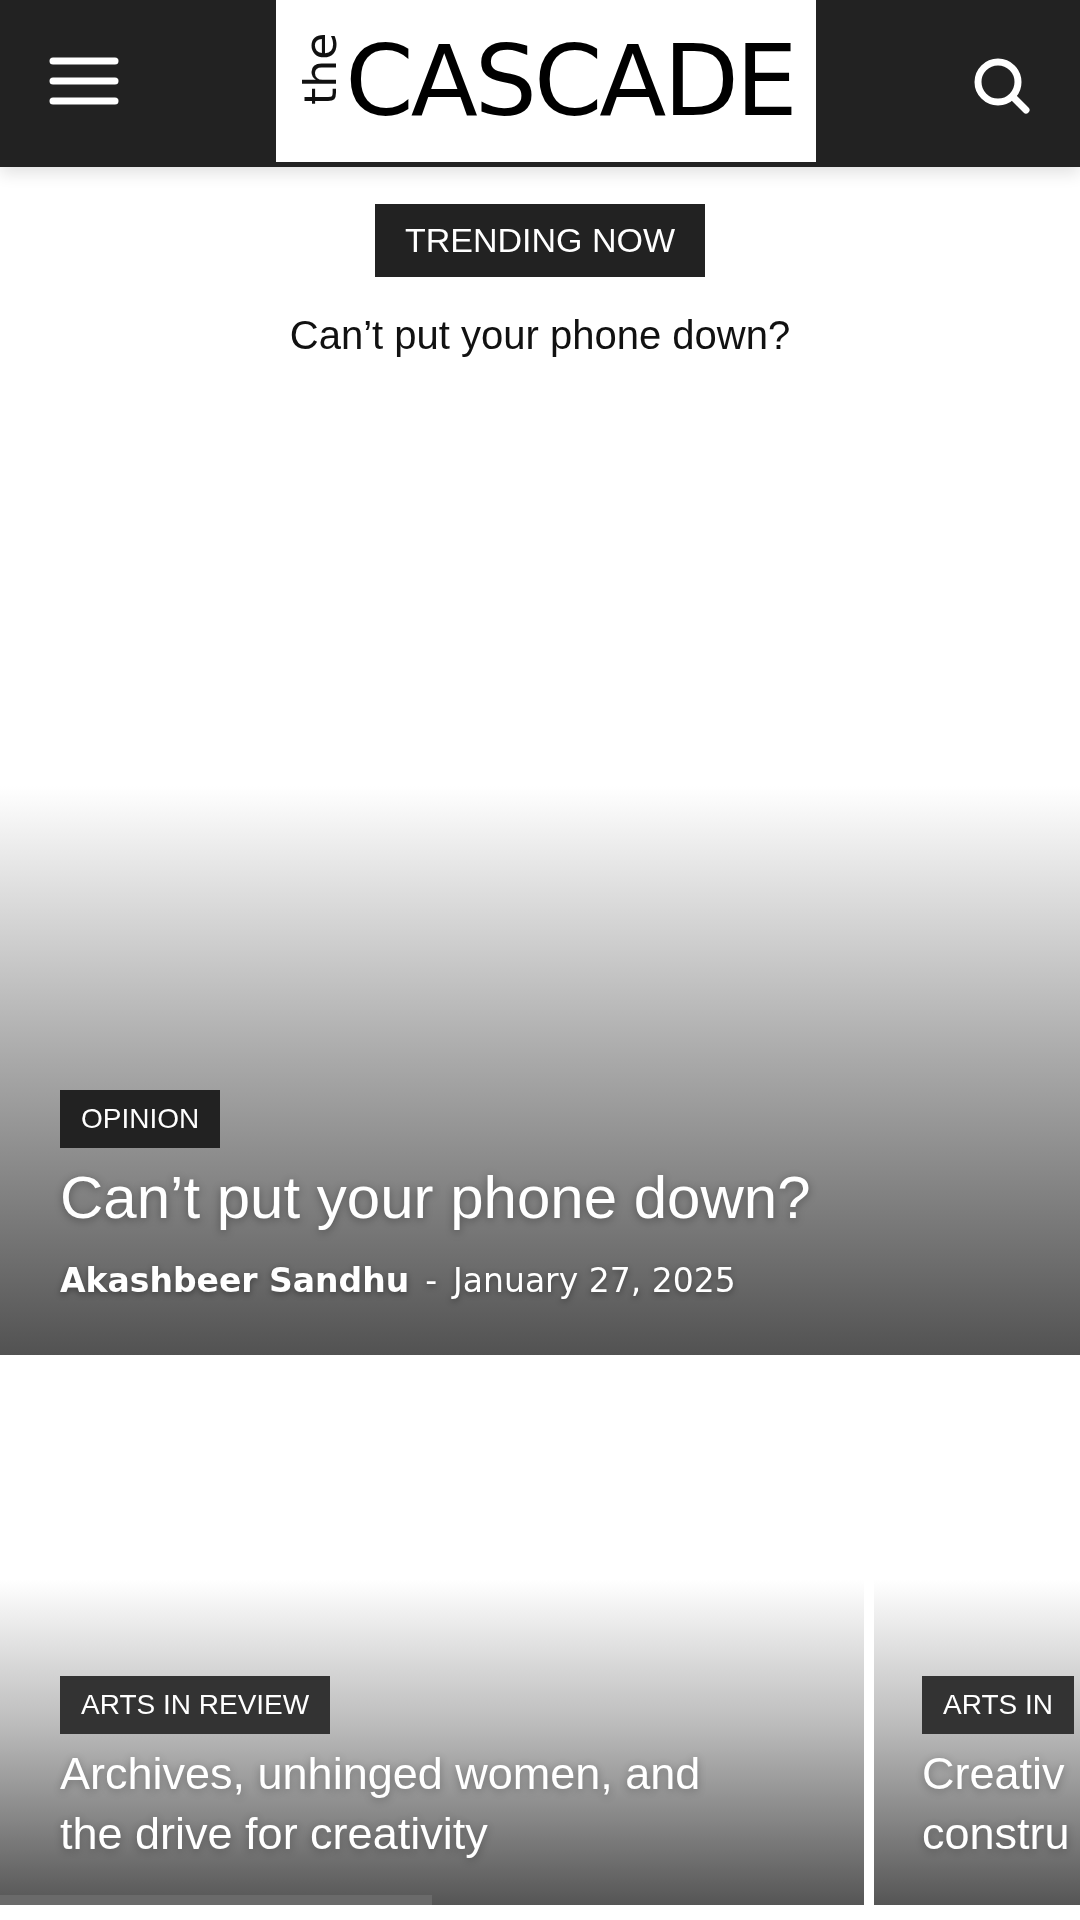 The image size is (1080, 1920). Describe the element at coordinates (594, 1280) in the screenshot. I see `article-date: January 27, 2025` at that location.